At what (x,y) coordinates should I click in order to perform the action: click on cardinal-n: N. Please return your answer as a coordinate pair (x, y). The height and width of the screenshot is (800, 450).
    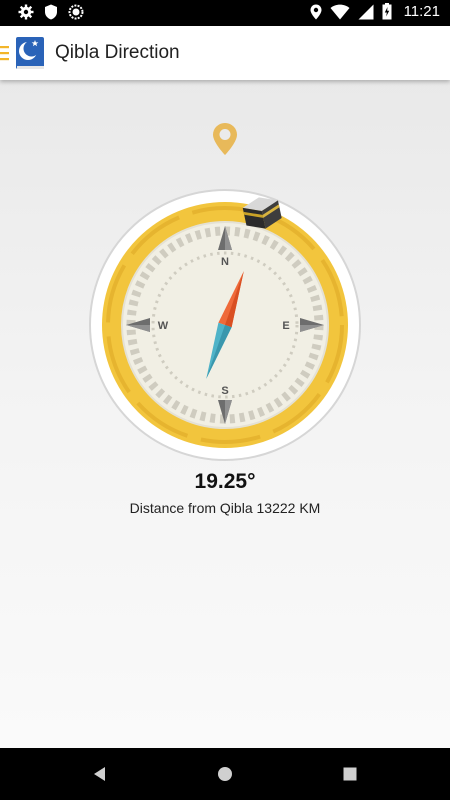
    Looking at the image, I should click on (225, 262).